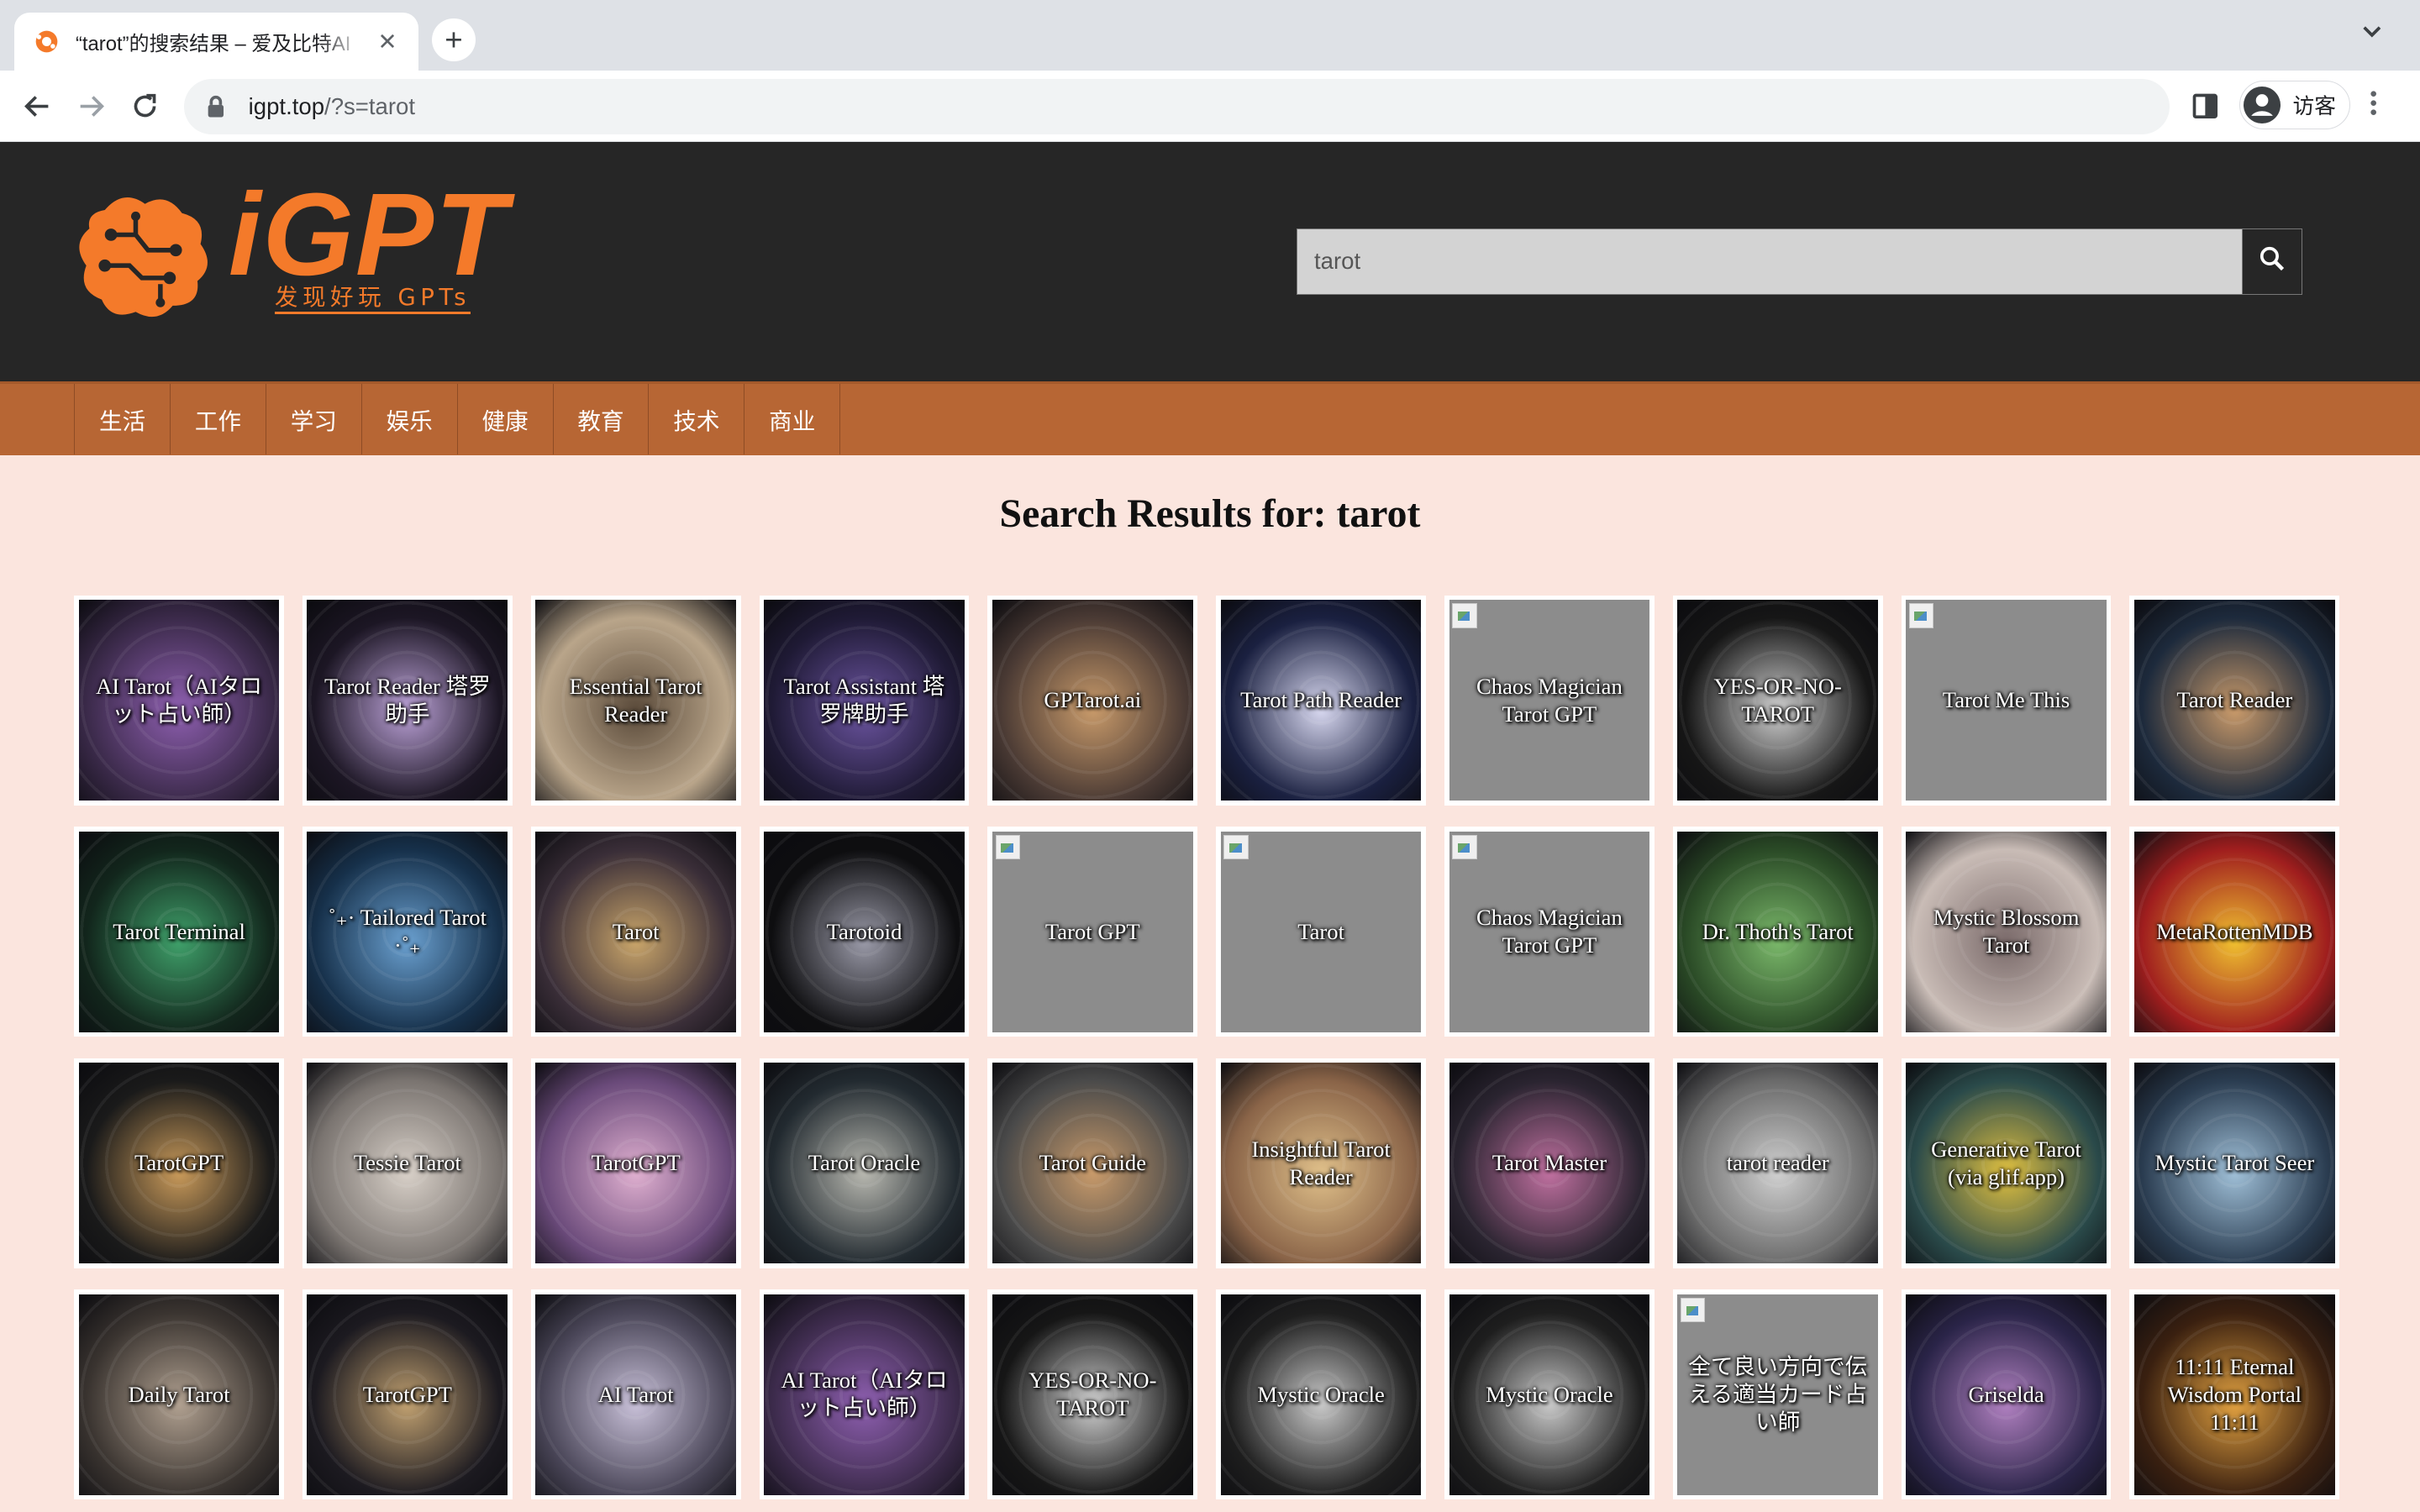  I want to click on result-thumbnail: Tarot, so click(636, 931).